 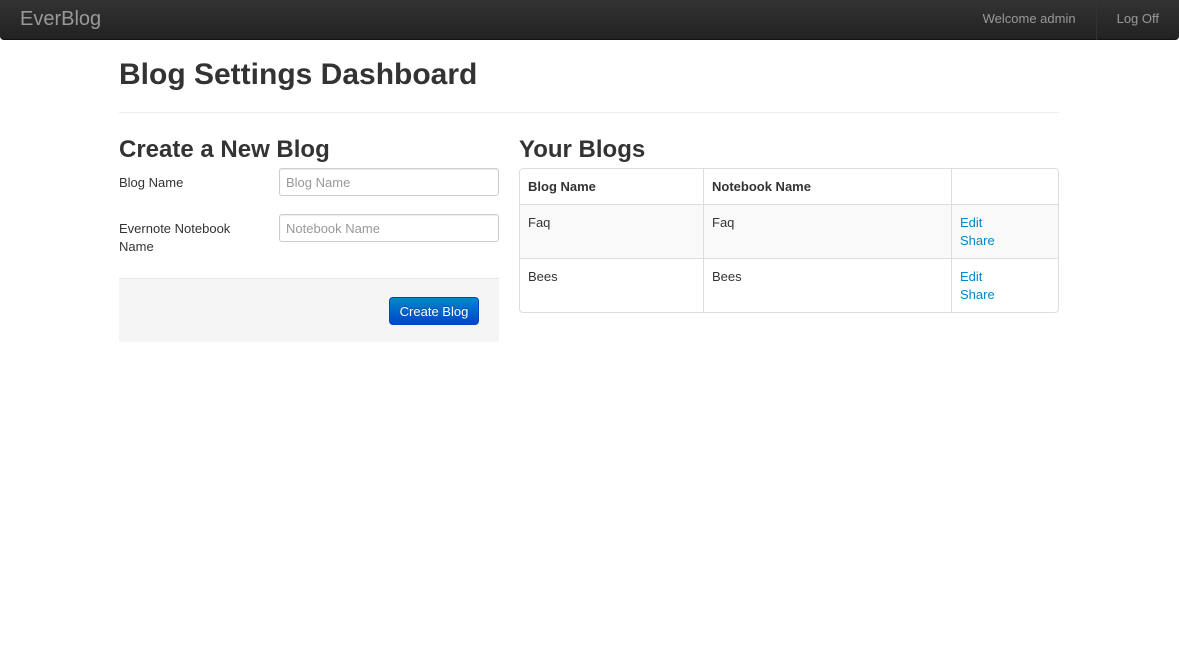 I want to click on table-row: Bees Bees Edit Share, so click(x=789, y=285).